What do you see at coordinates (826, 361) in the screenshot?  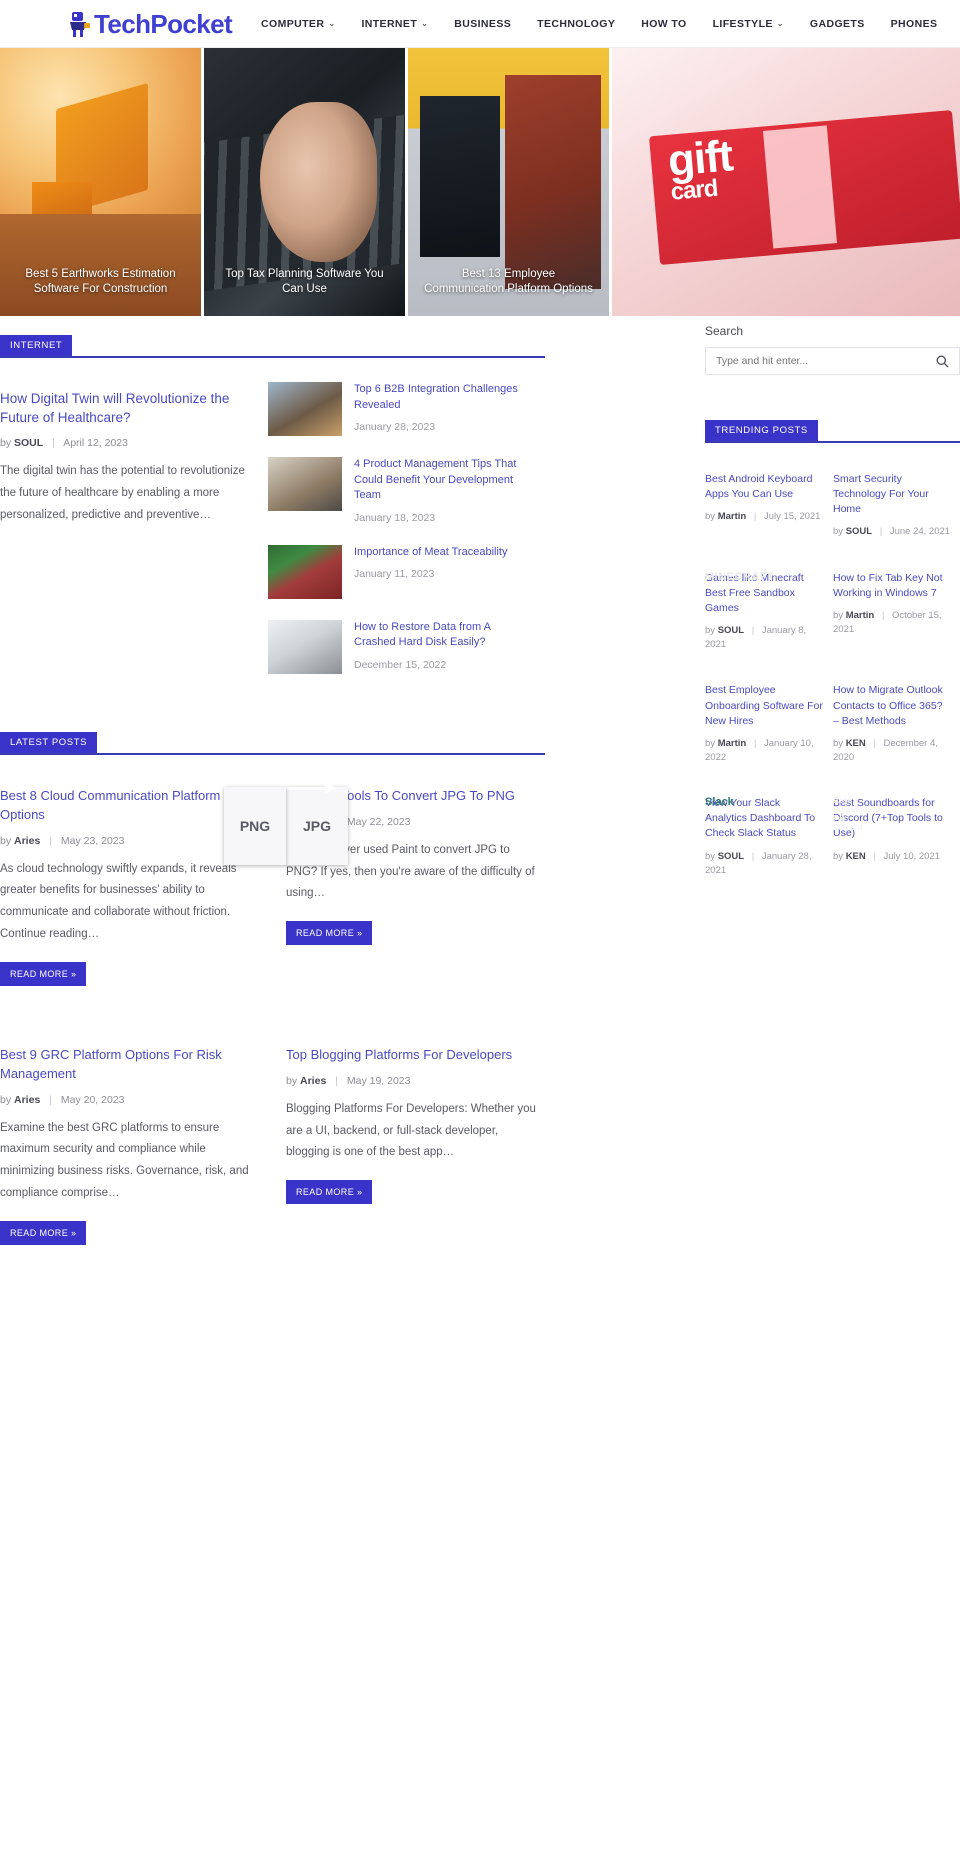 I see `search-input` at bounding box center [826, 361].